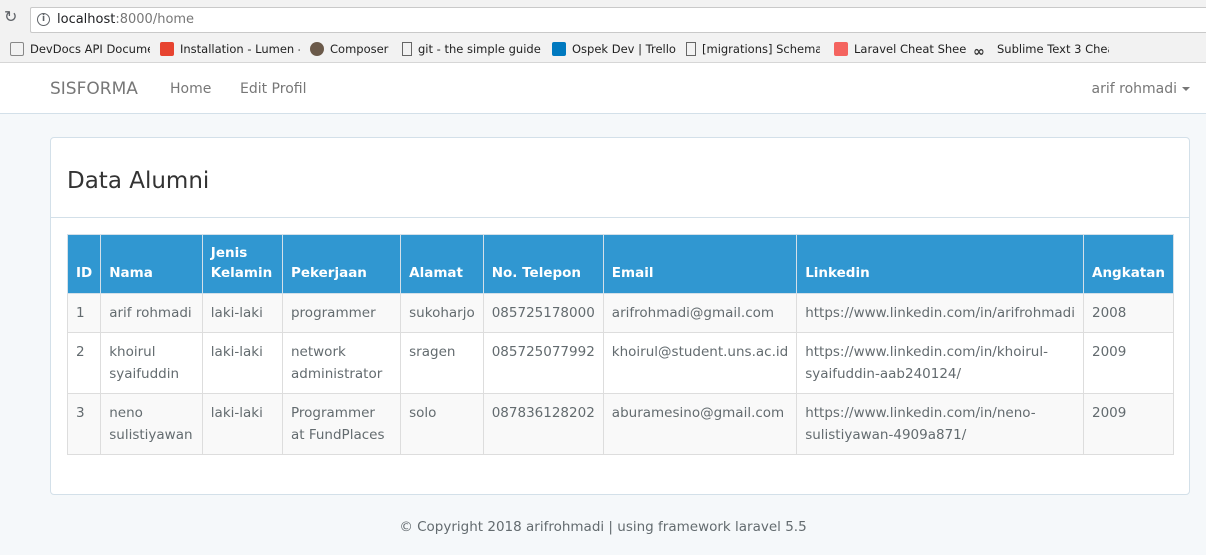  I want to click on cell-email: khoirul@student.uns.ac.id, so click(700, 363).